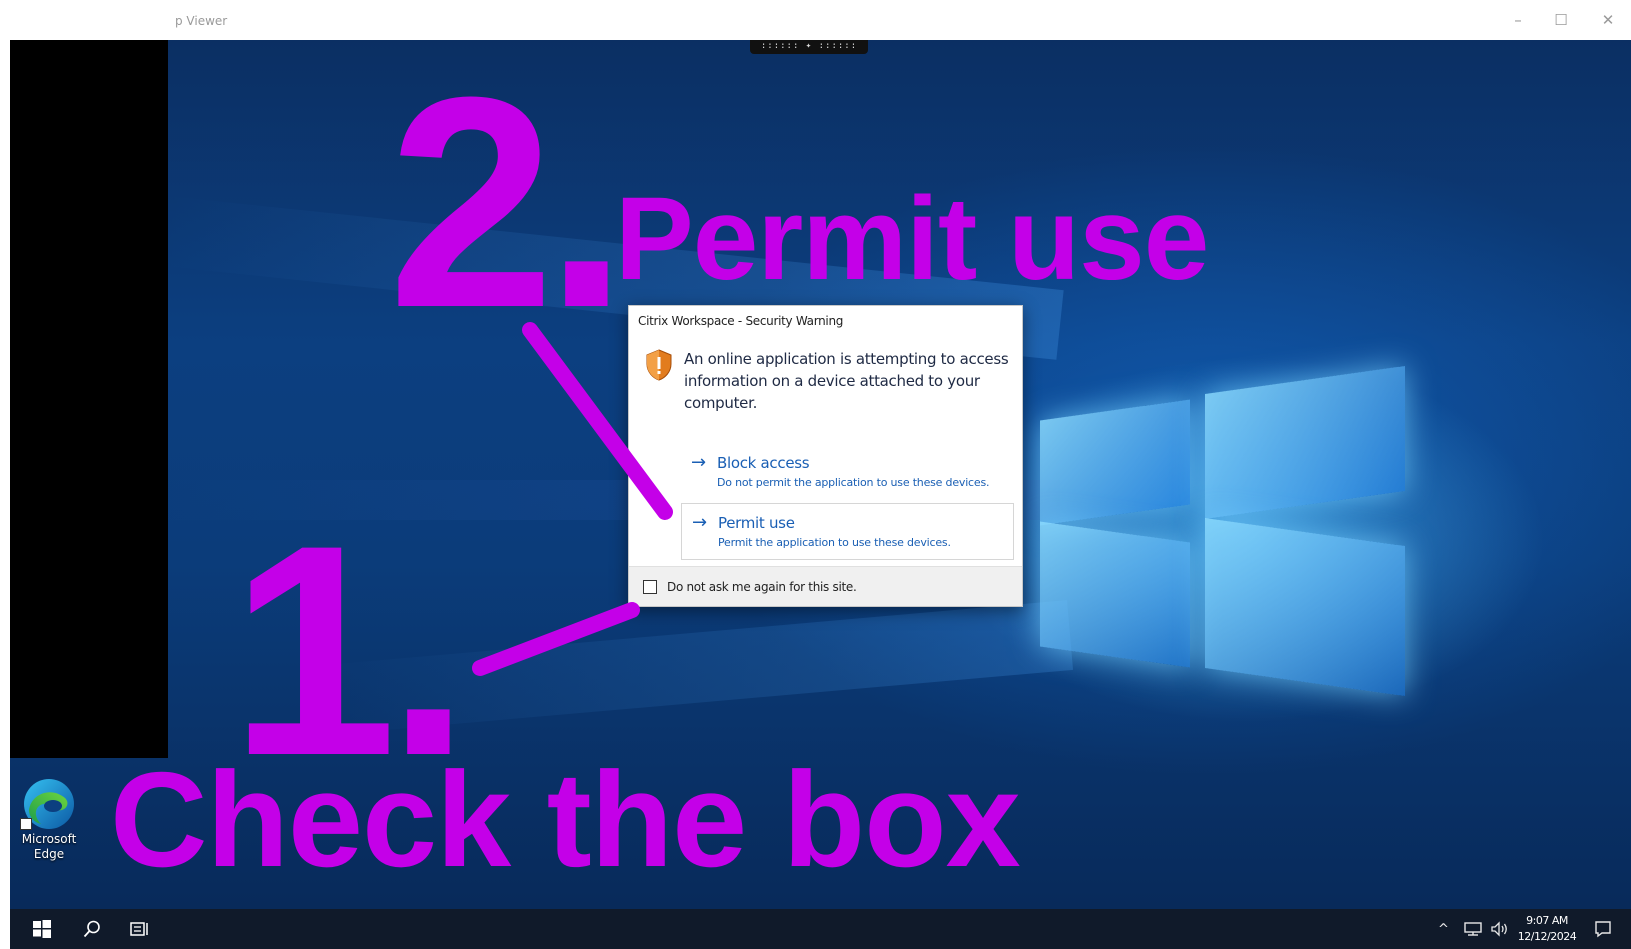 This screenshot has width=1631, height=949. I want to click on dialog-title: Citrix Workspace - Security Warning, so click(741, 321).